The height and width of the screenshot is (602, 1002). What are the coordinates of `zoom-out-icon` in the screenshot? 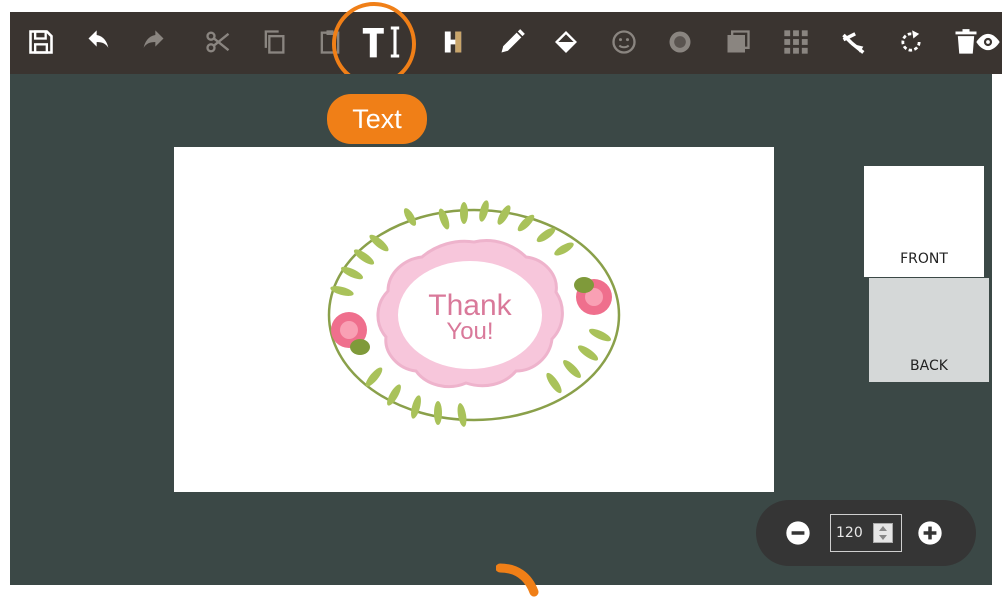 It's located at (798, 533).